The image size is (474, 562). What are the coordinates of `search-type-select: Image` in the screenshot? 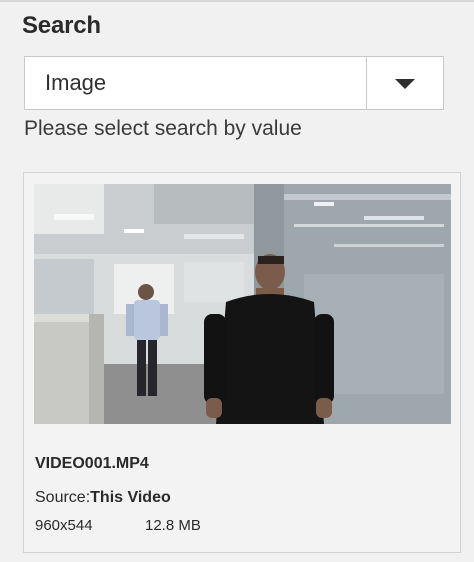 It's located at (234, 83).